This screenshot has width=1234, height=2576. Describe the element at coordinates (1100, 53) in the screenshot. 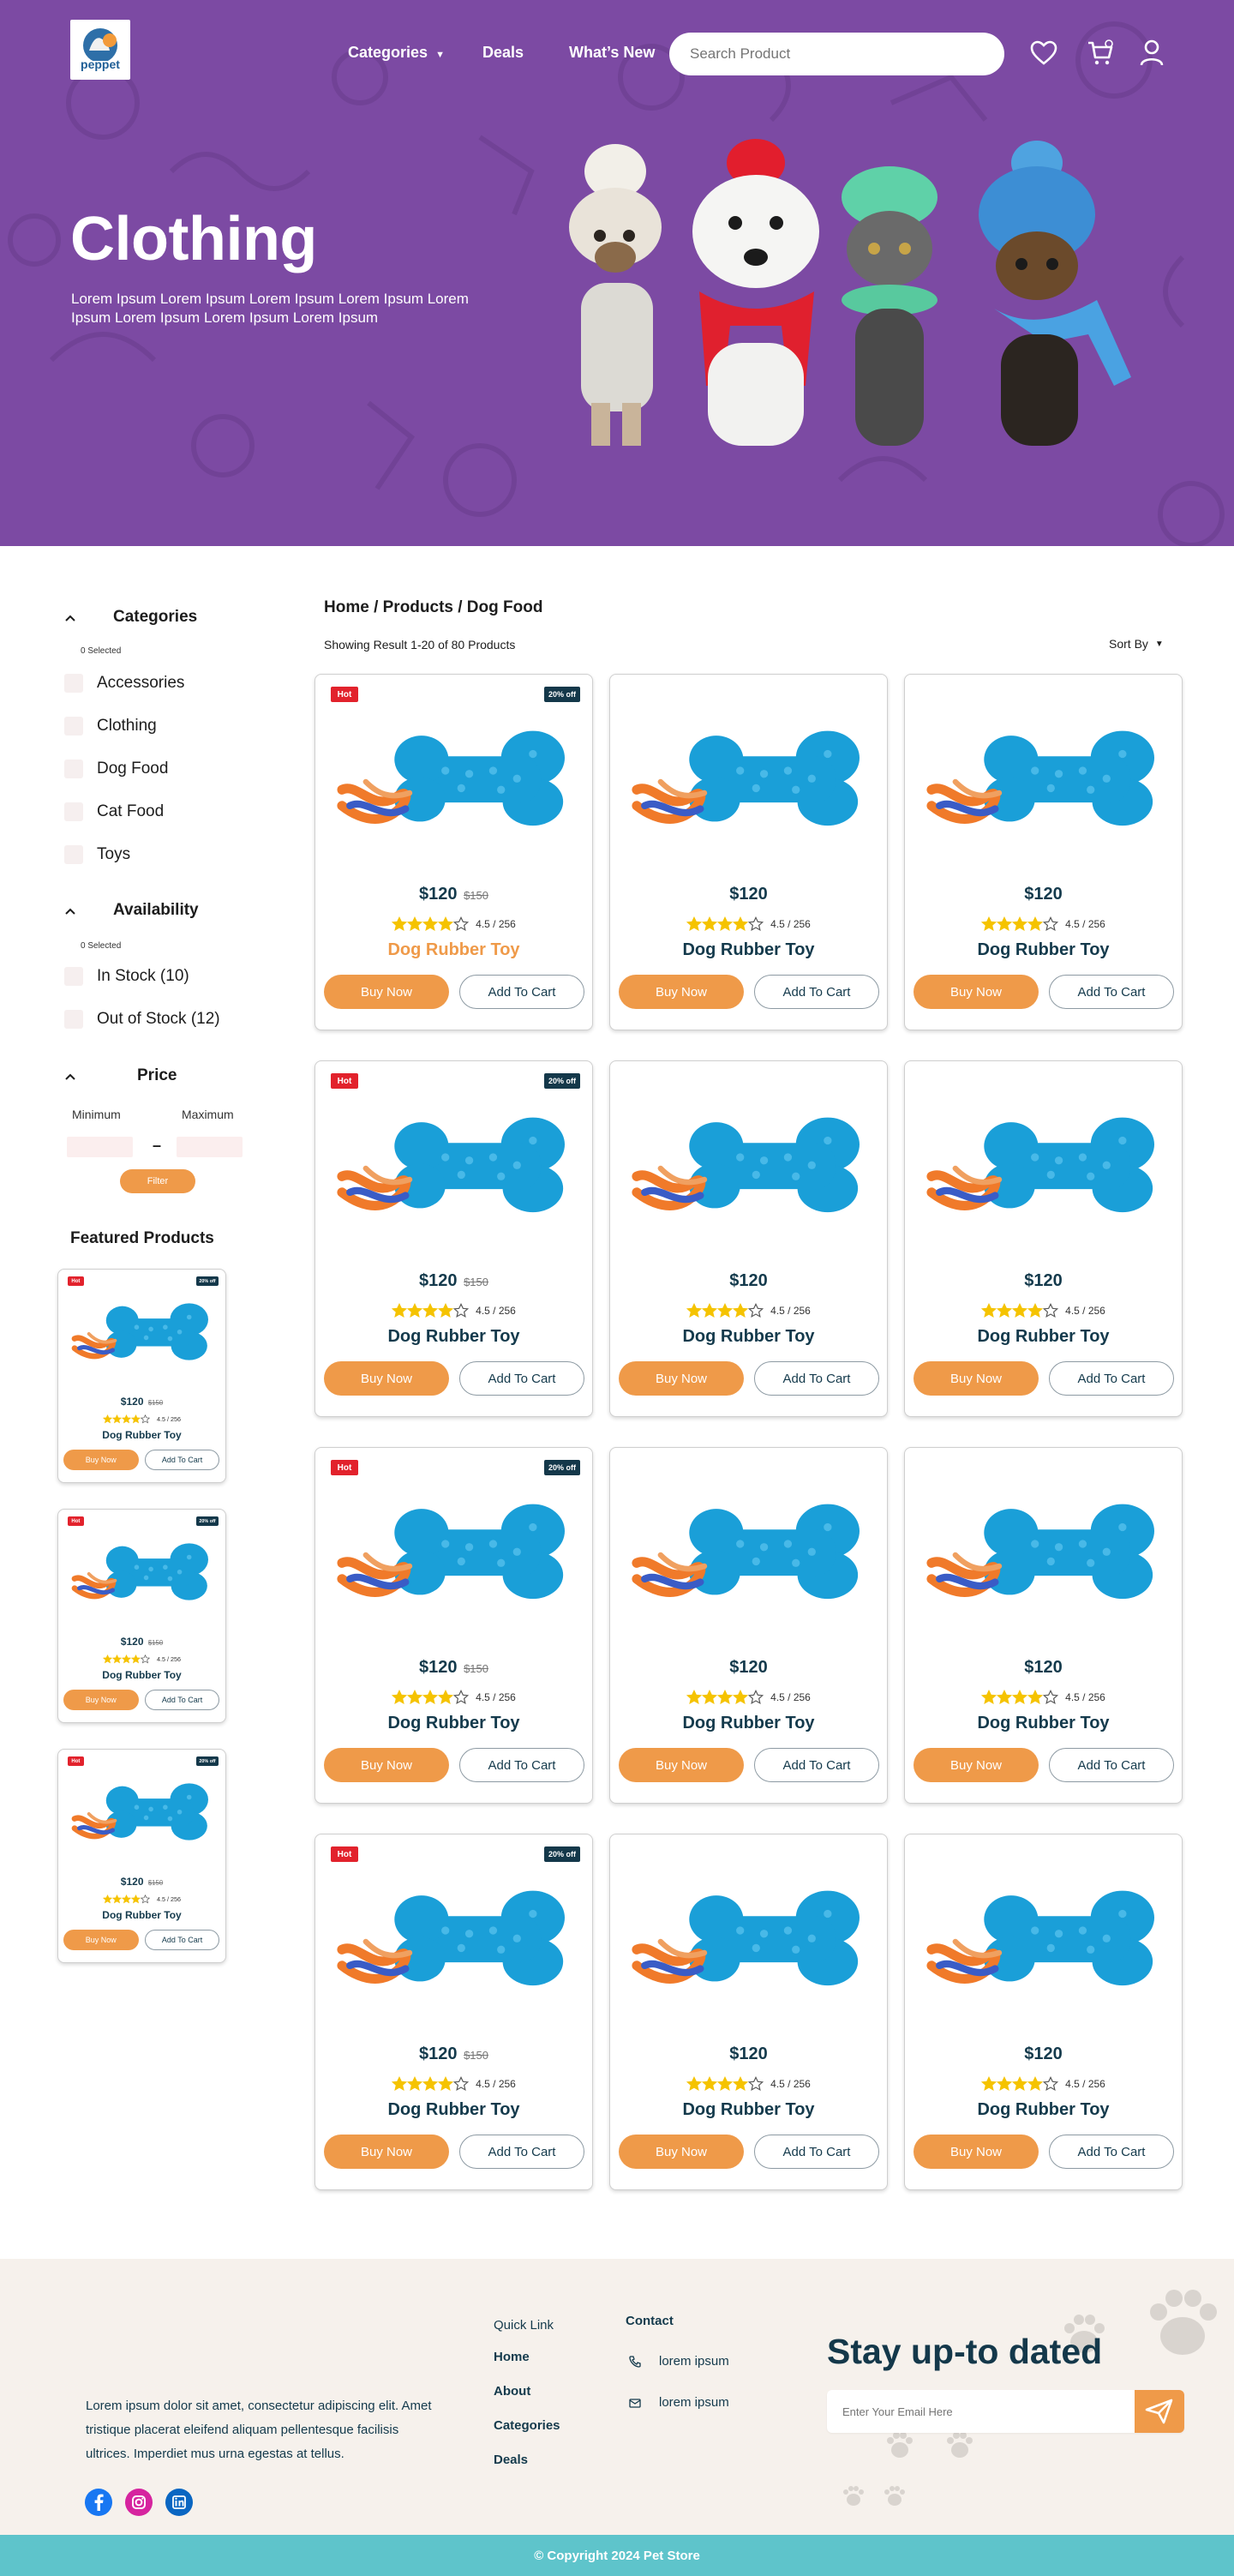

I see `cart-button` at that location.